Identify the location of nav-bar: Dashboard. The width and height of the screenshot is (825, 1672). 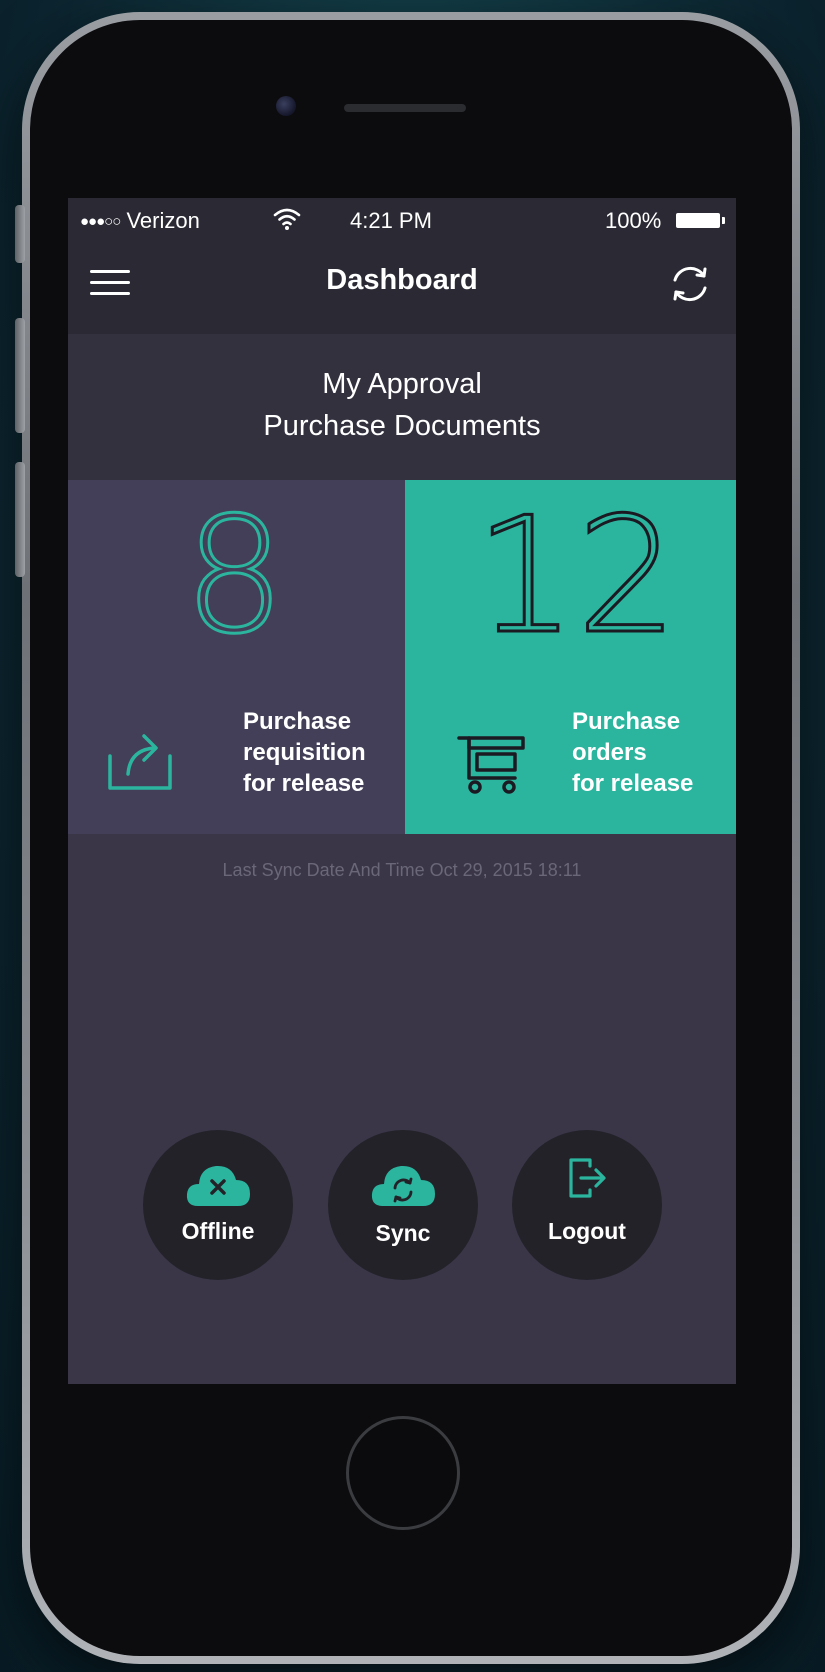
(402, 287).